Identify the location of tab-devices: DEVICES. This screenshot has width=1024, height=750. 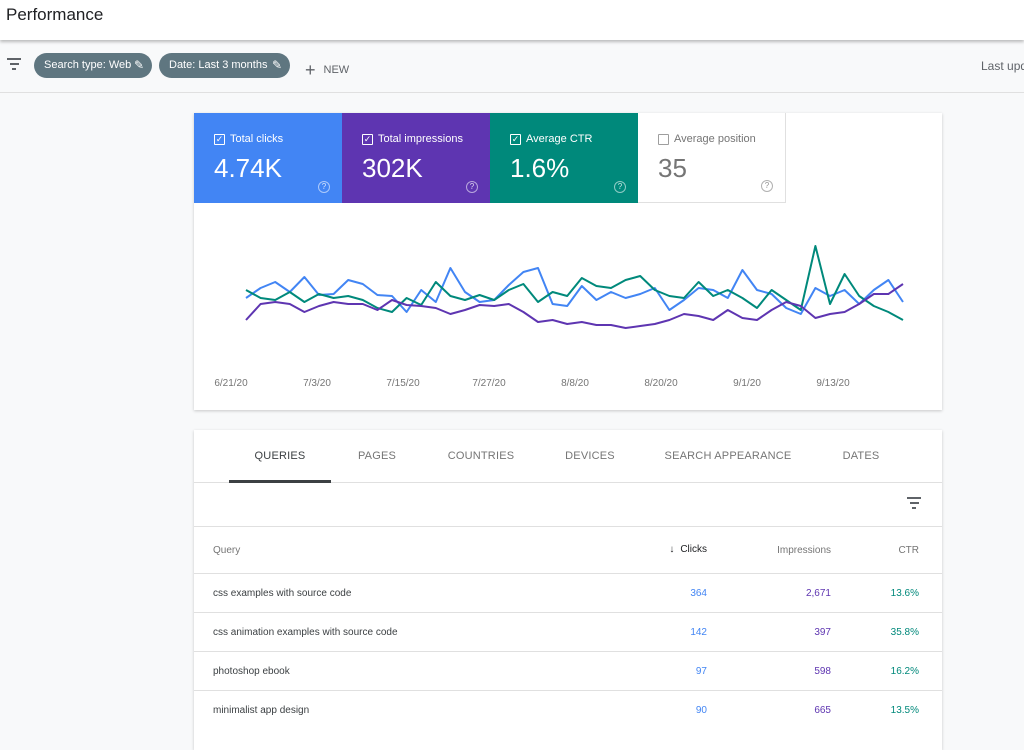
(590, 456).